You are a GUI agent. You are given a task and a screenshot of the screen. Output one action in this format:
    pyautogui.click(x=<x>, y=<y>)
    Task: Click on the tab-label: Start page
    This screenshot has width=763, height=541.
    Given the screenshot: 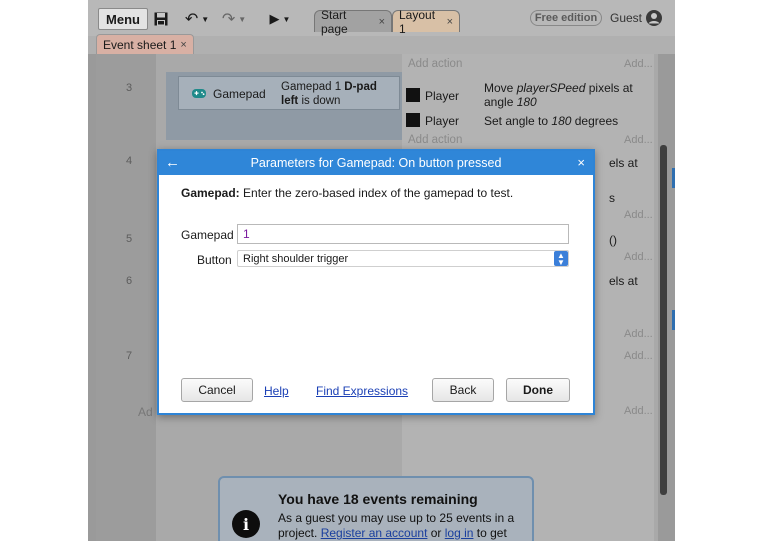 What is the action you would take?
    pyautogui.click(x=334, y=21)
    